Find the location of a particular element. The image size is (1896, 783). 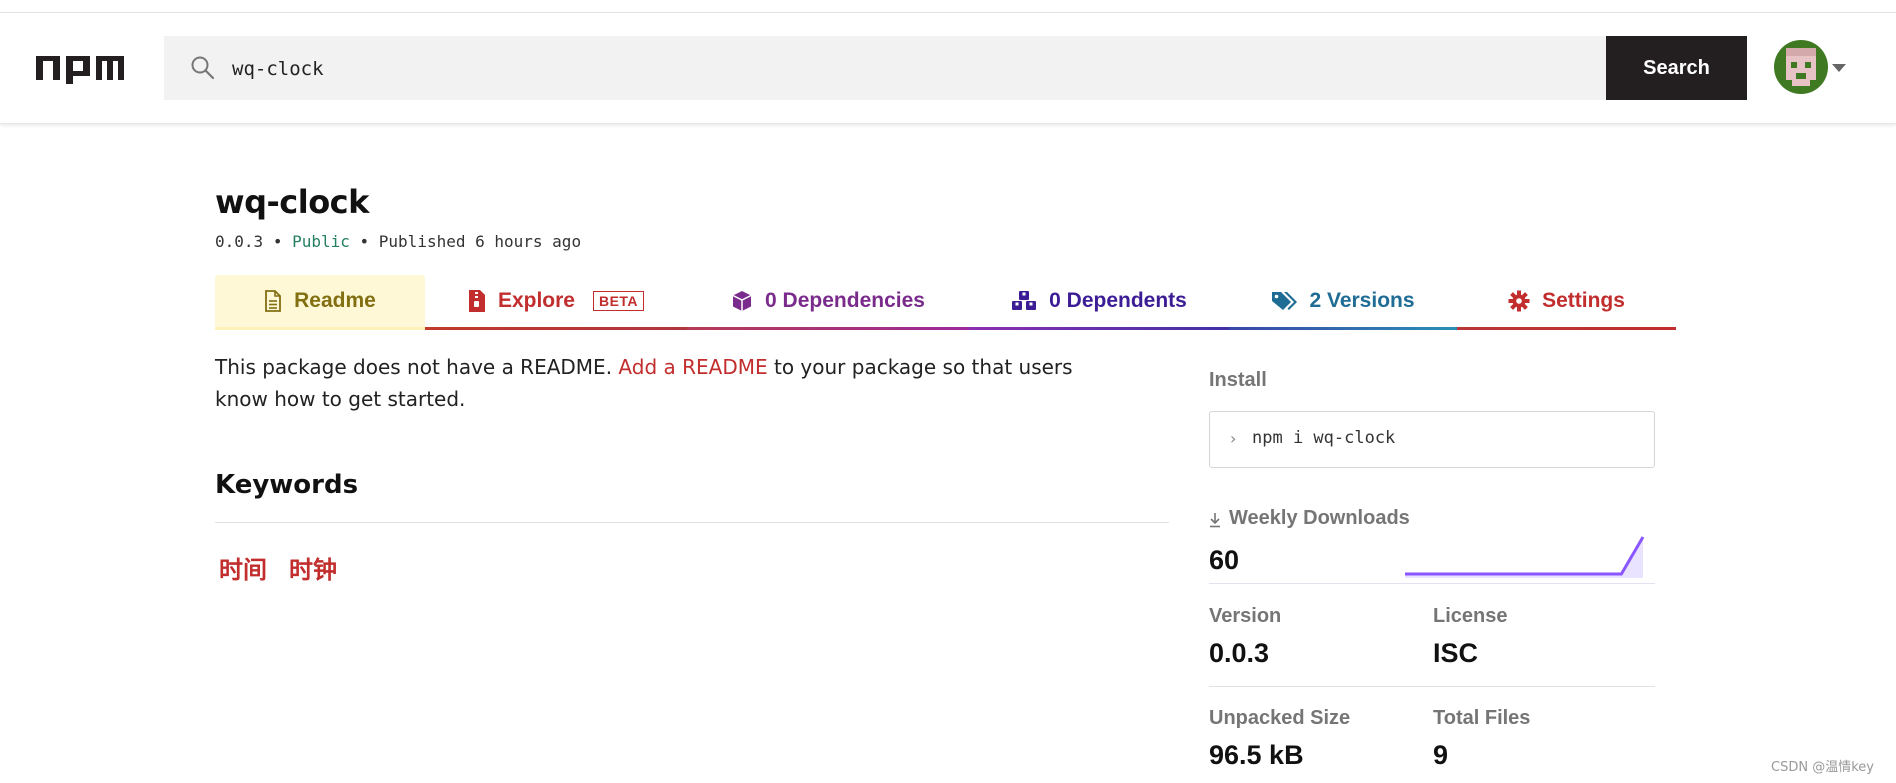

beta-badge: BETA is located at coordinates (618, 301).